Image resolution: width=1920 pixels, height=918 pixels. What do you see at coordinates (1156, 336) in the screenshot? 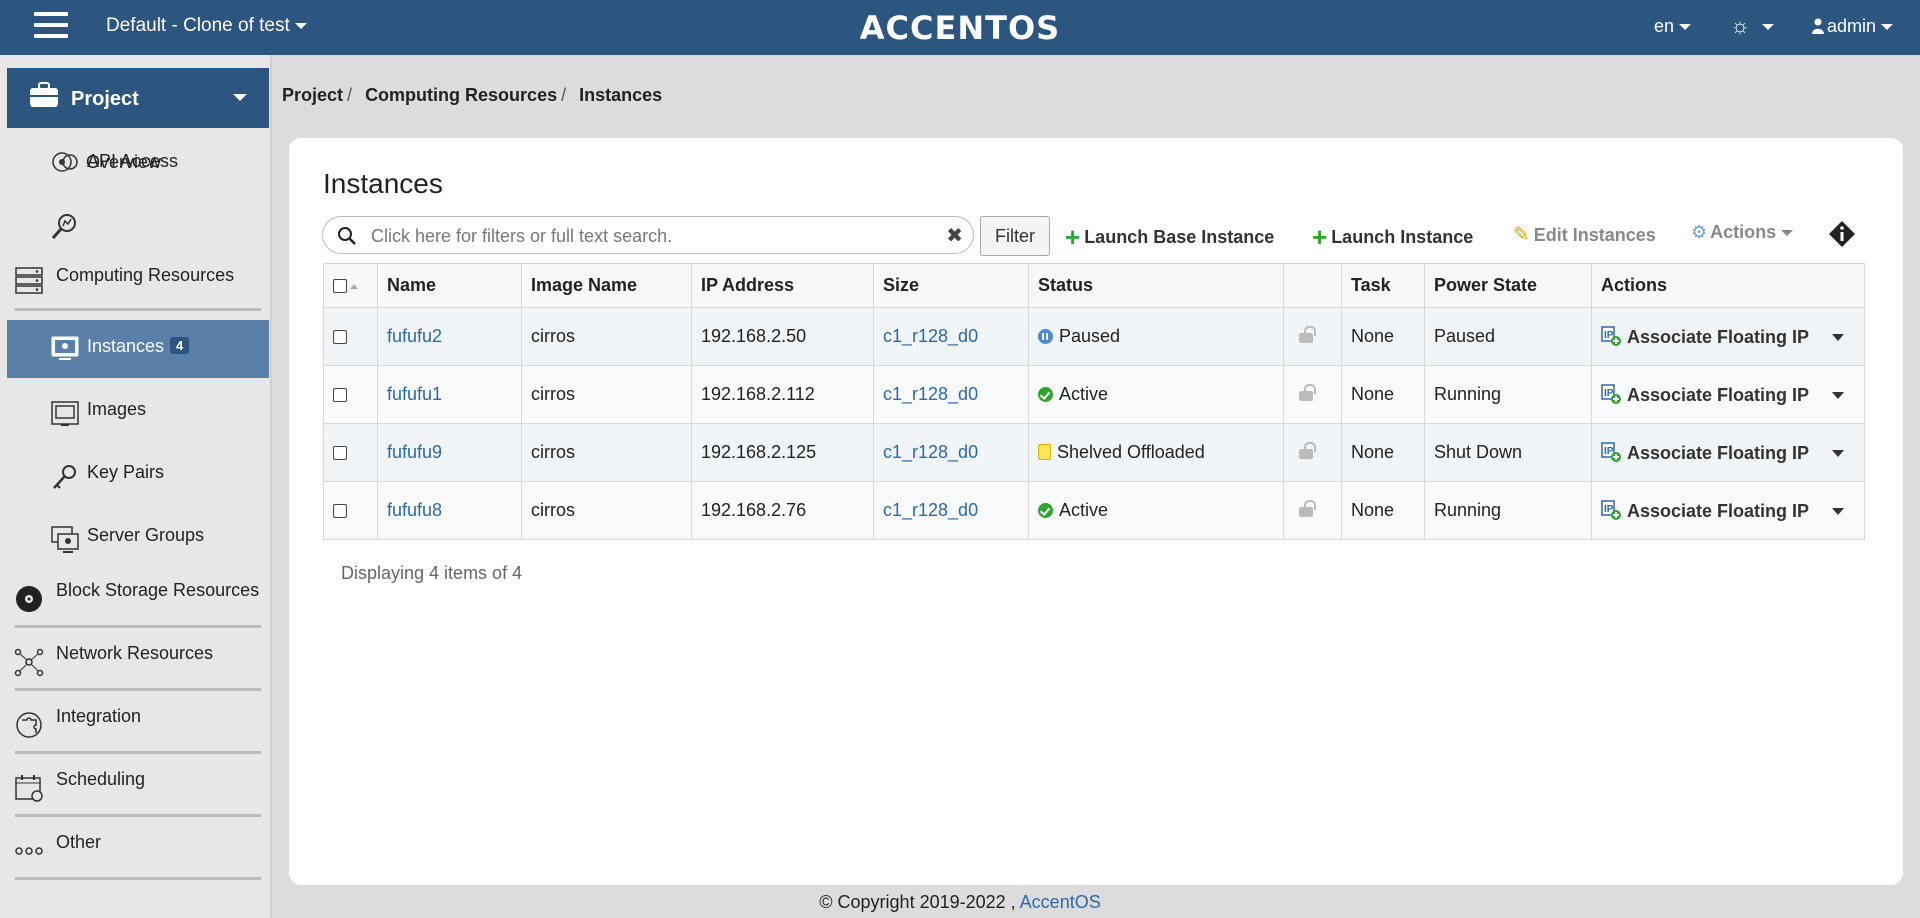
I see `status-cell: Paused` at bounding box center [1156, 336].